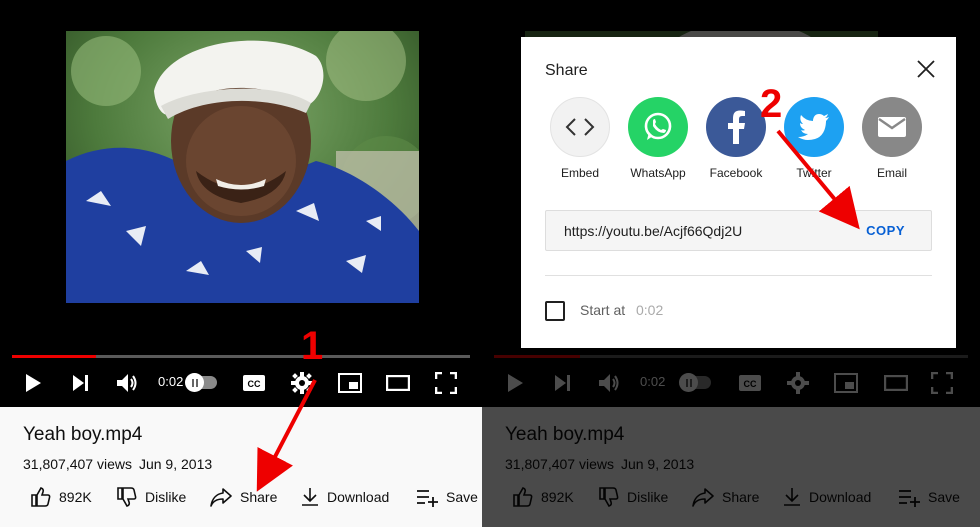 The width and height of the screenshot is (980, 527). What do you see at coordinates (818, 179) in the screenshot?
I see `step-2-arrow` at bounding box center [818, 179].